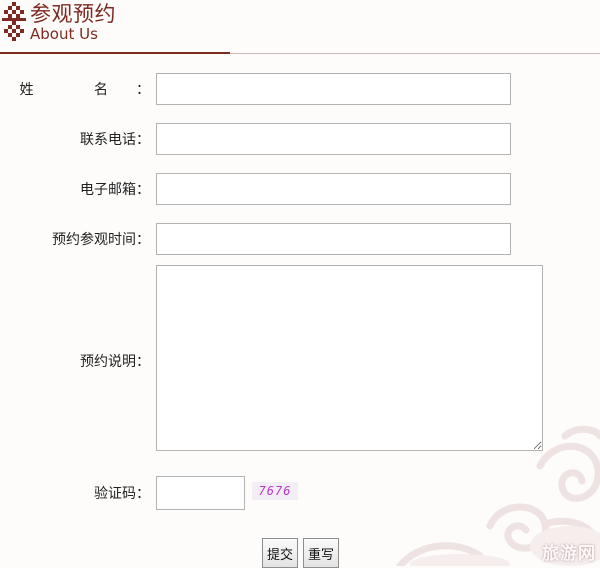  What do you see at coordinates (14, 21) in the screenshot?
I see `ornamental-knot-icon` at bounding box center [14, 21].